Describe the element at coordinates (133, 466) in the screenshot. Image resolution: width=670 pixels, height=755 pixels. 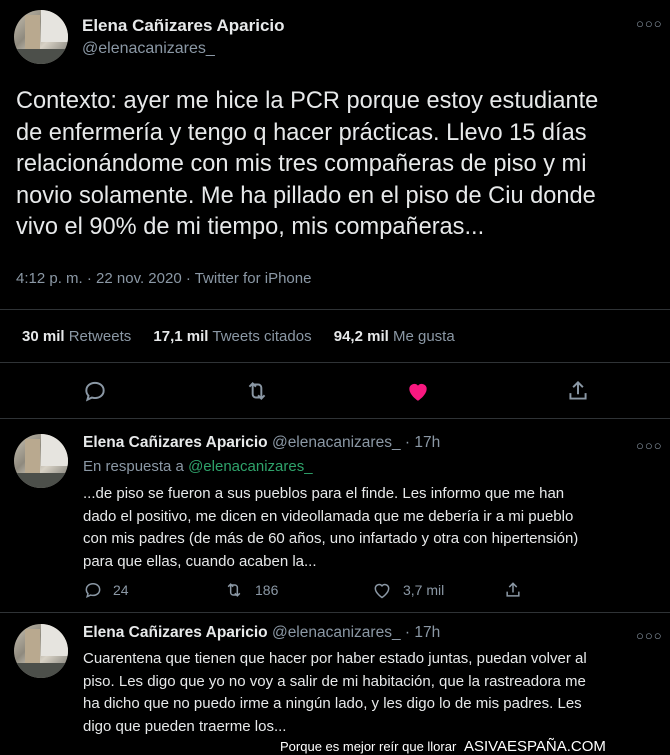
I see `in-reply-prefix: En respuesta a` at that location.